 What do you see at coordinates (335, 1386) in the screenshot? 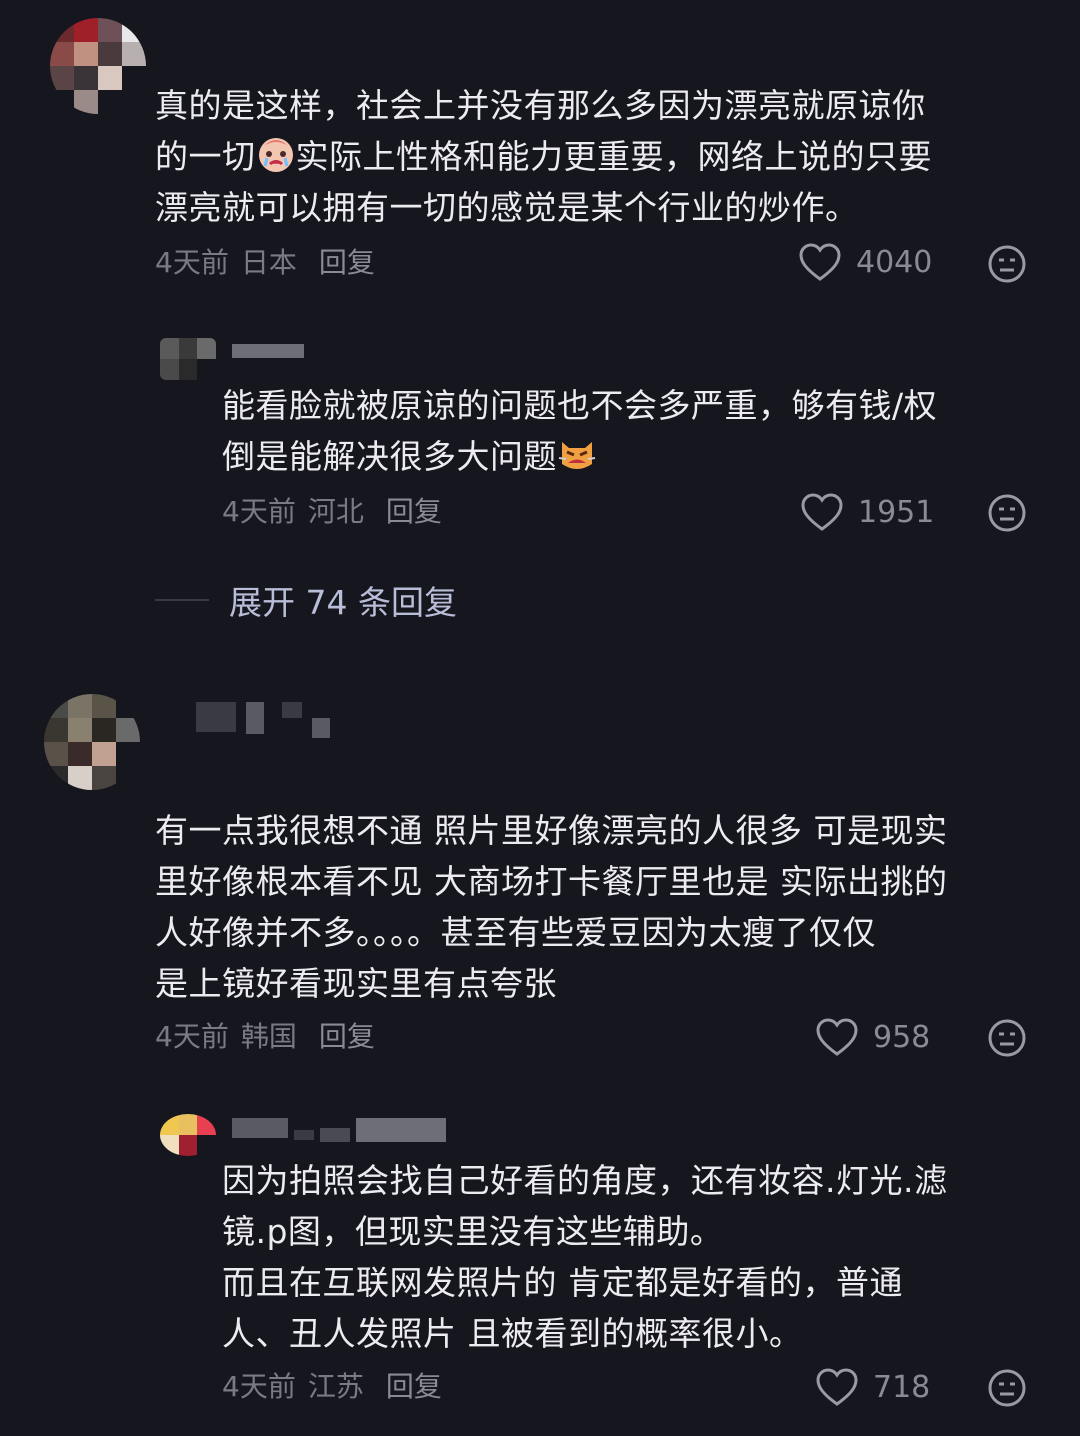
I see `reply-location: 江苏` at bounding box center [335, 1386].